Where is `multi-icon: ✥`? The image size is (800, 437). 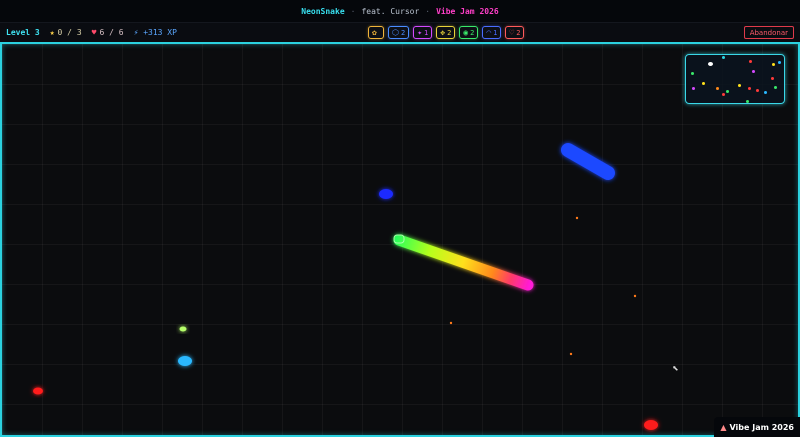 multi-icon: ✥ is located at coordinates (443, 32).